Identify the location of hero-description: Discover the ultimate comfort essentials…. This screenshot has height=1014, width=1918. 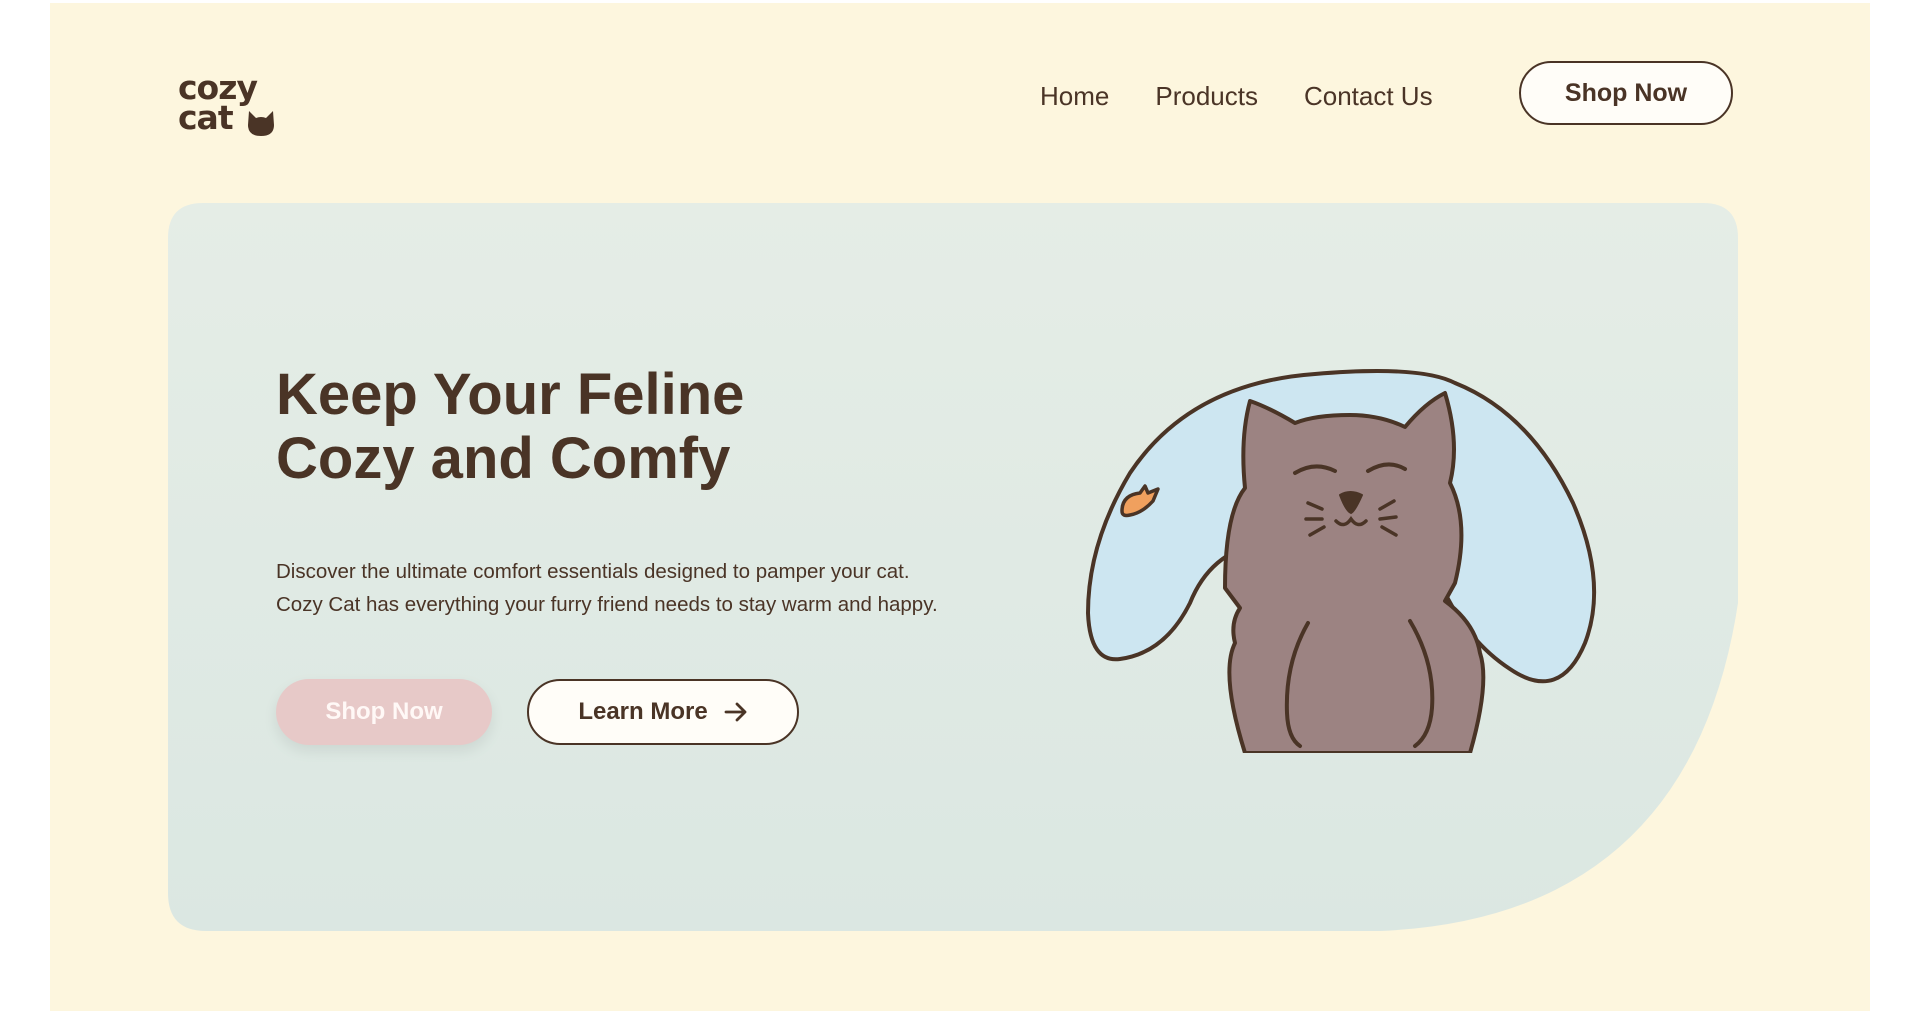
(656, 588).